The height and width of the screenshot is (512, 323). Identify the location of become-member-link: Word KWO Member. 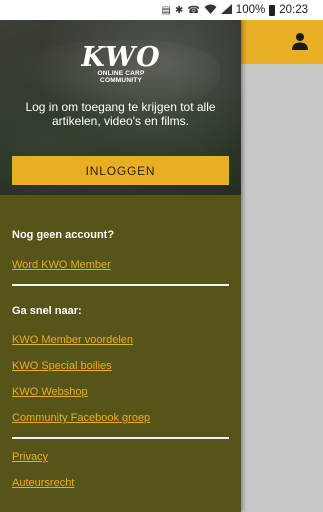
(61, 265).